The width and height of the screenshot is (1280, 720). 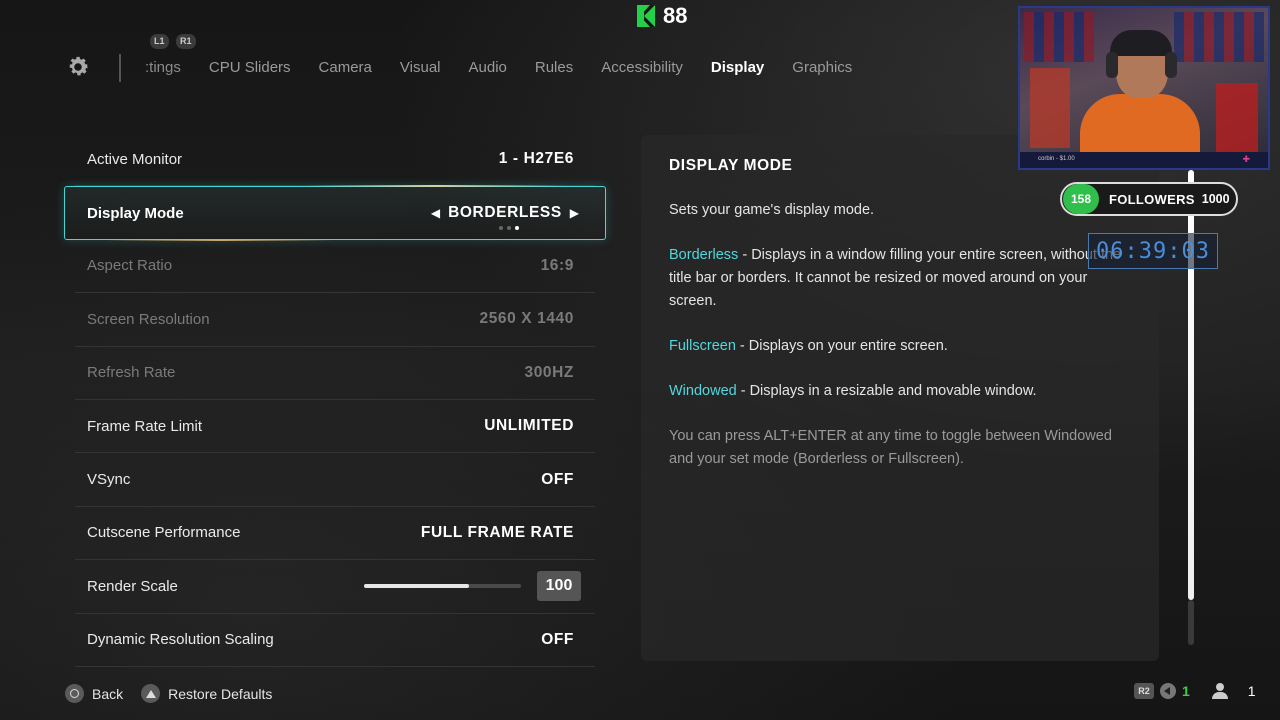 What do you see at coordinates (1168, 691) in the screenshot?
I see `speaker-icon` at bounding box center [1168, 691].